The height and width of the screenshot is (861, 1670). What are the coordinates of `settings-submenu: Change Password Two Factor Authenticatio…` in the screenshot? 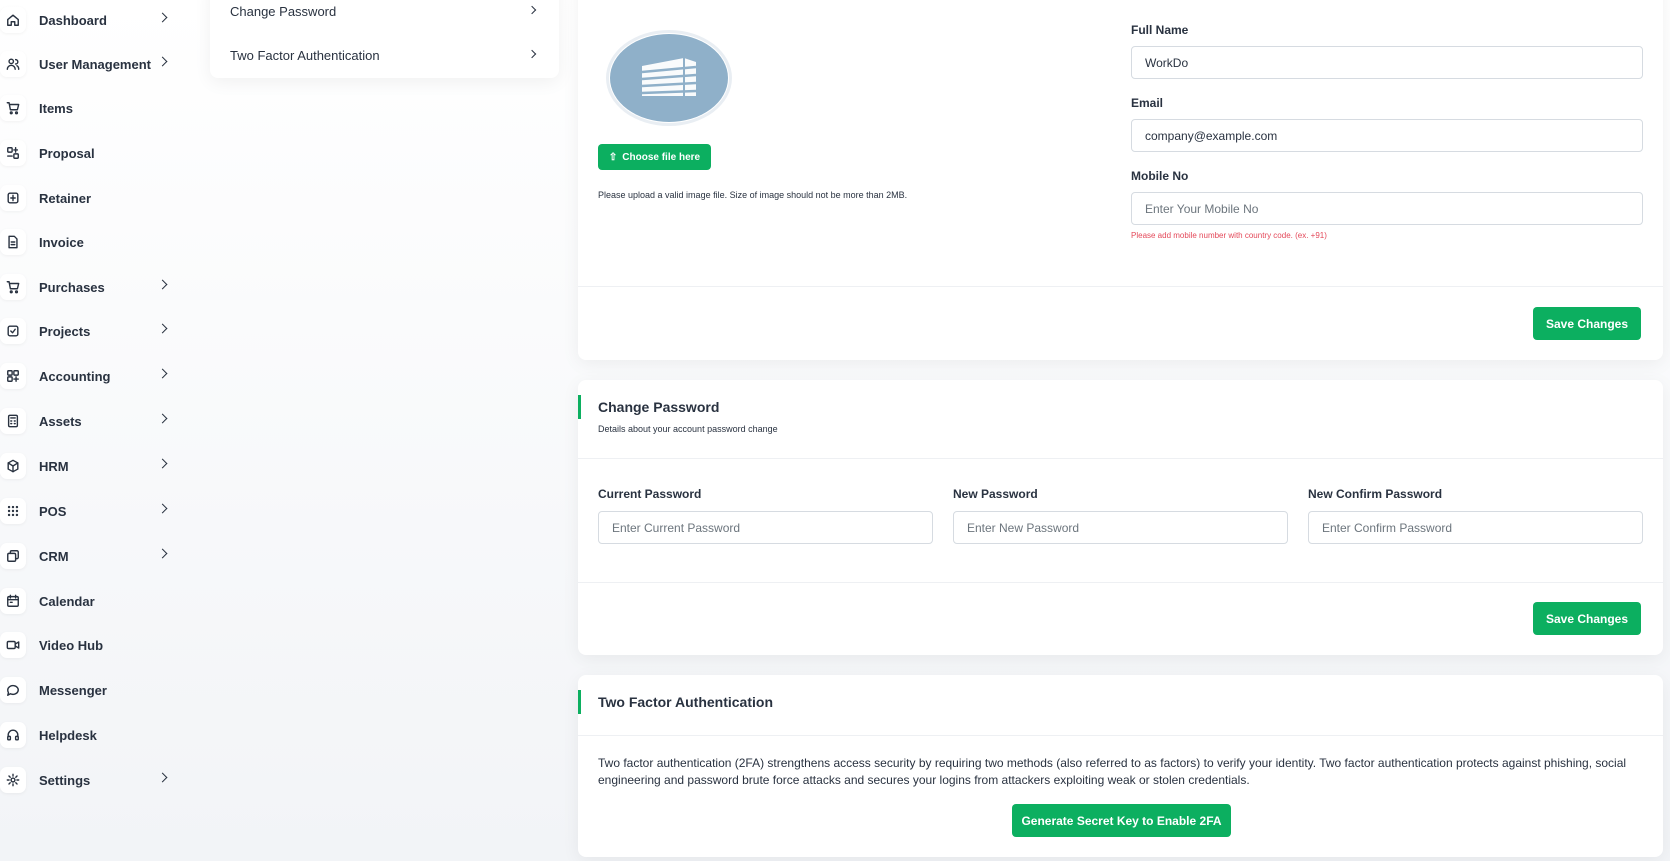 It's located at (384, 39).